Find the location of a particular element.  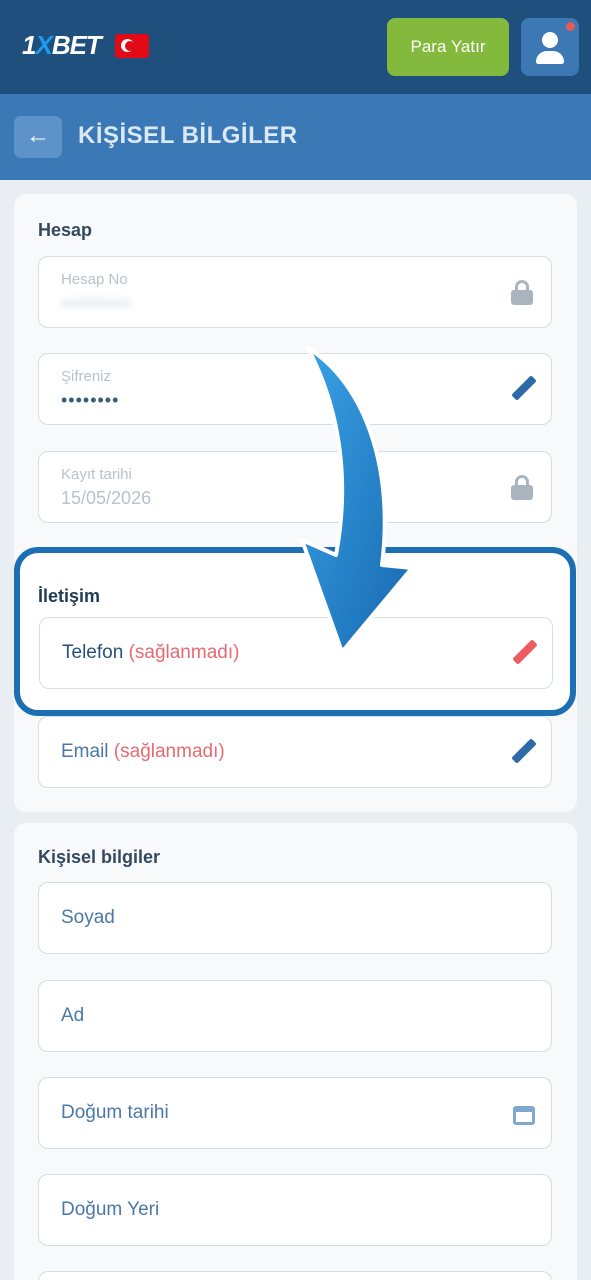

deposit-button: Para Yatır is located at coordinates (448, 47).